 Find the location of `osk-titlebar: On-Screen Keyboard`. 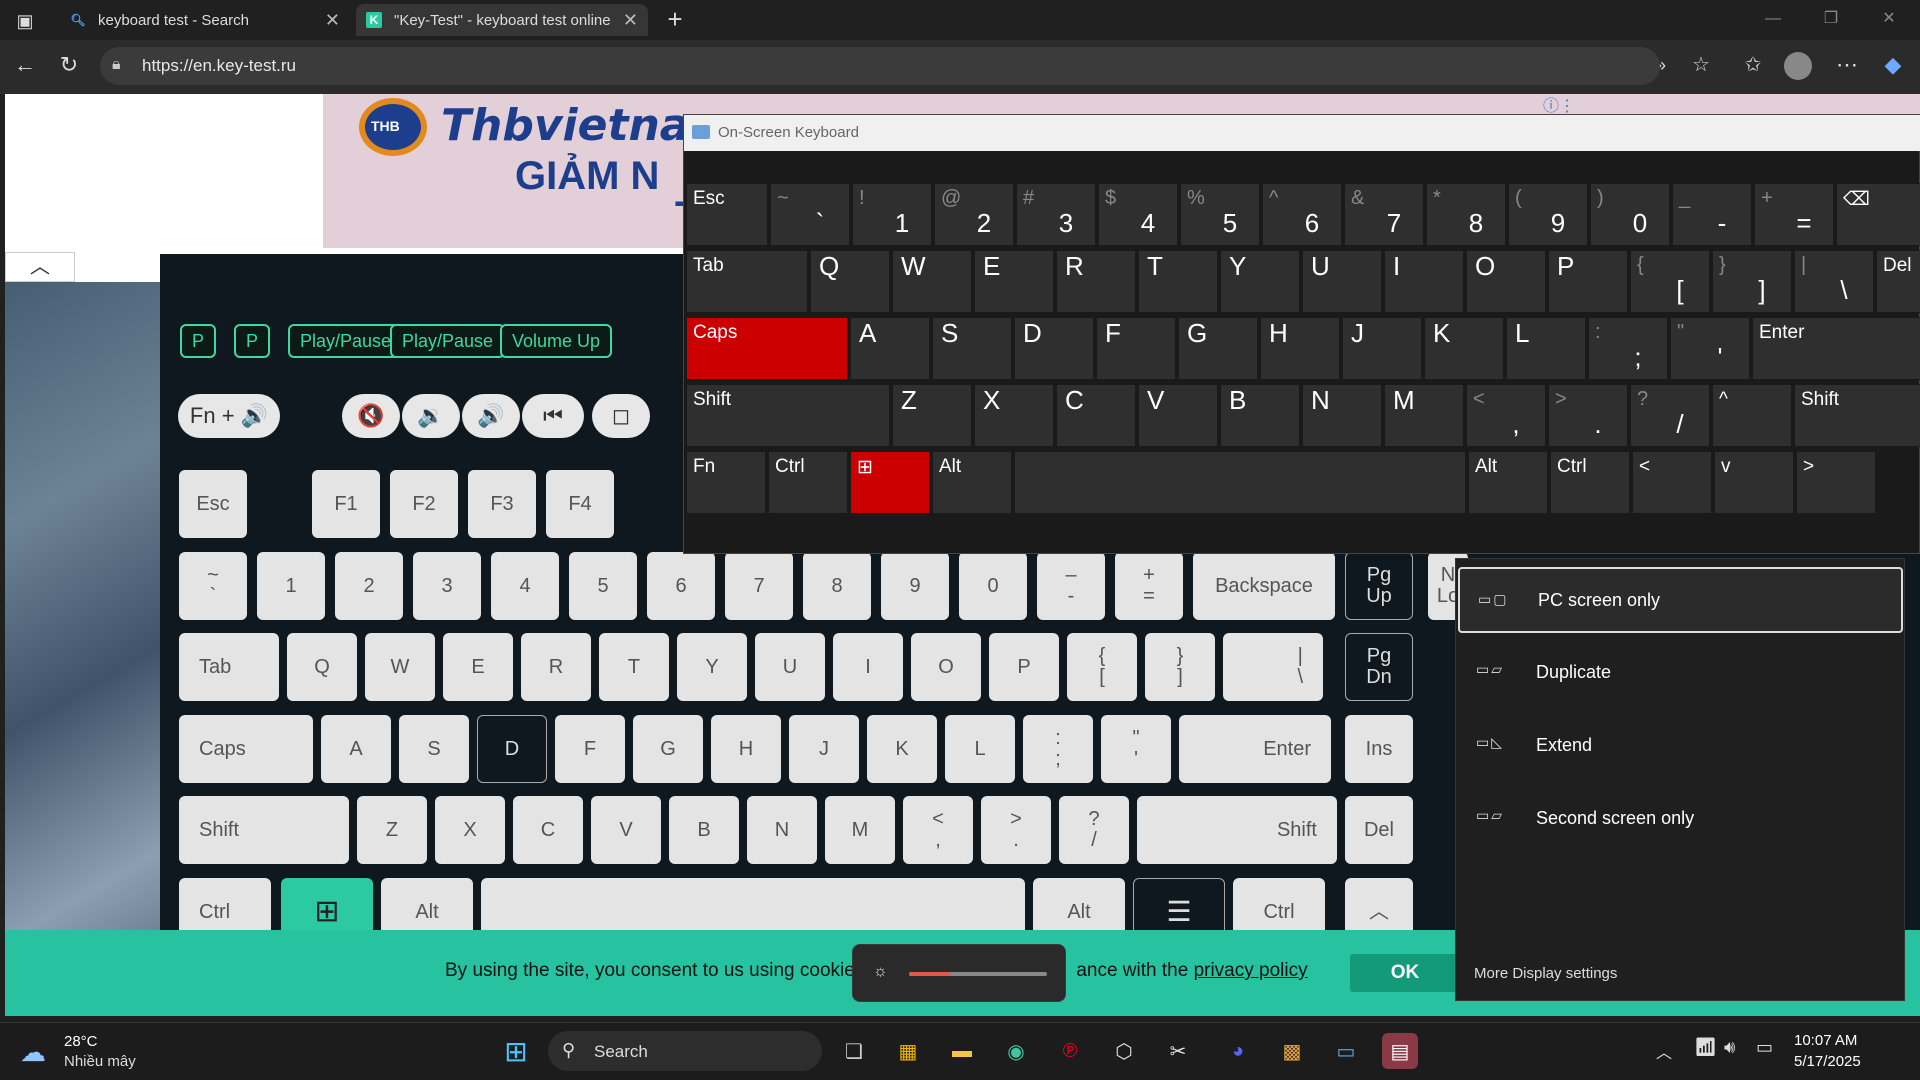

osk-titlebar: On-Screen Keyboard is located at coordinates (1302, 133).